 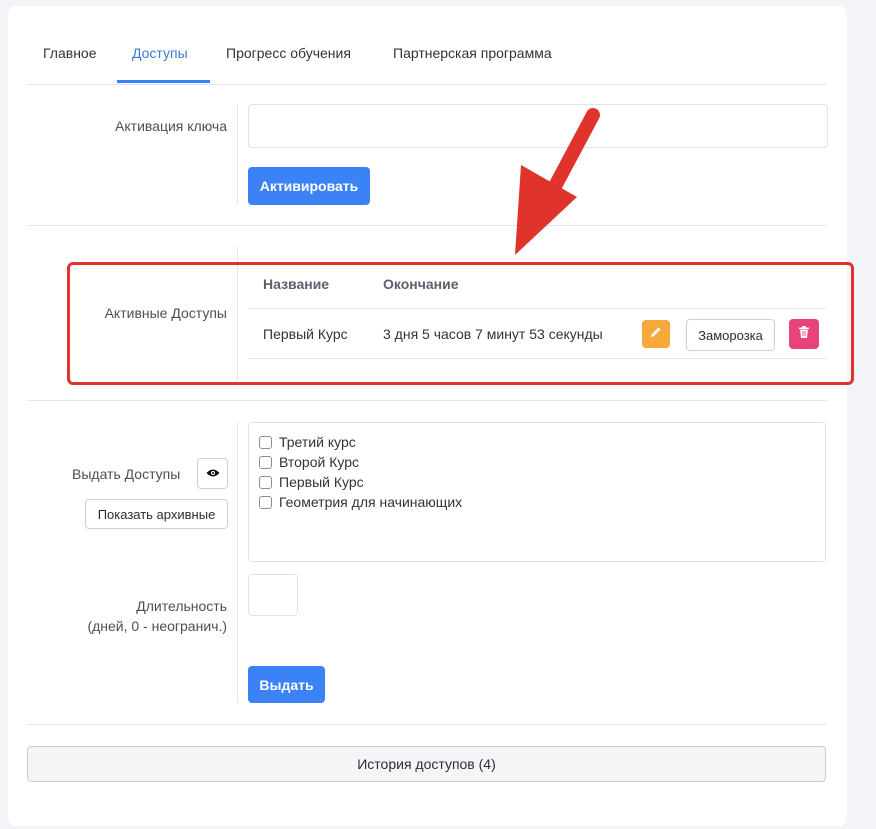 I want to click on eye-icon, so click(x=213, y=473).